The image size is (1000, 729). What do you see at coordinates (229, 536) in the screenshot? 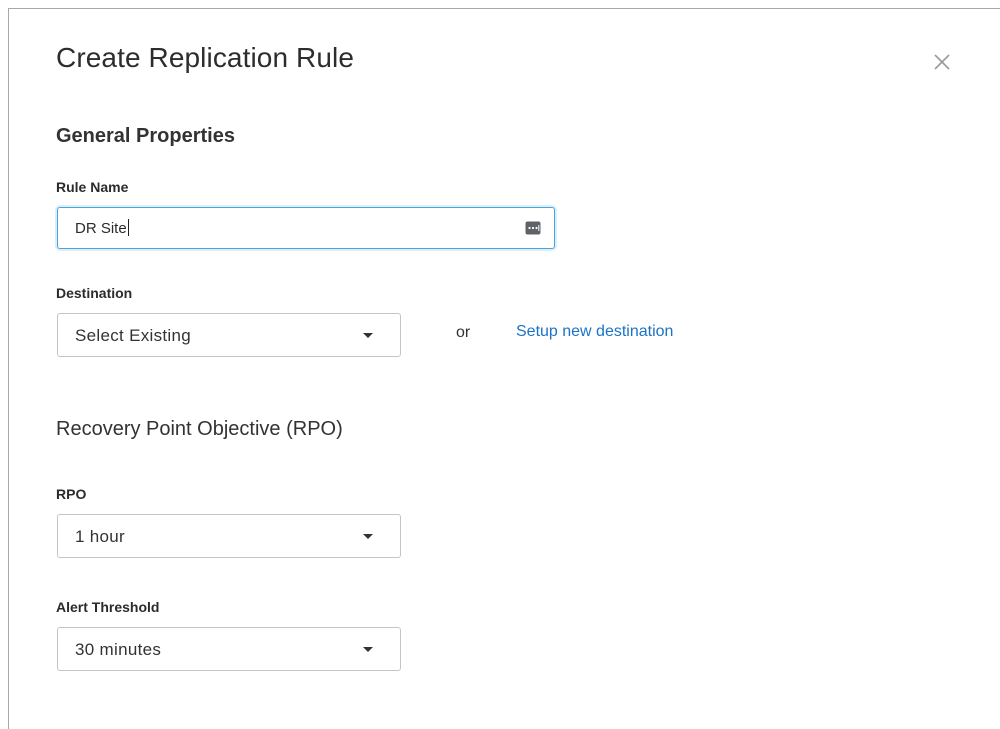
I see `rpo-select: 1 hour` at bounding box center [229, 536].